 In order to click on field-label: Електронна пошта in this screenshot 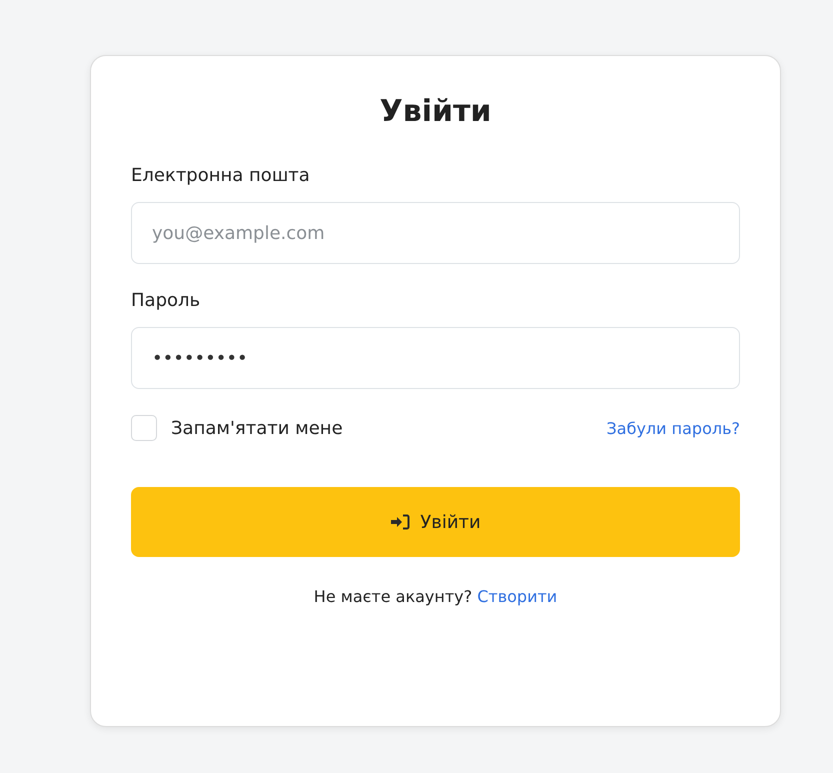, I will do `click(221, 175)`.